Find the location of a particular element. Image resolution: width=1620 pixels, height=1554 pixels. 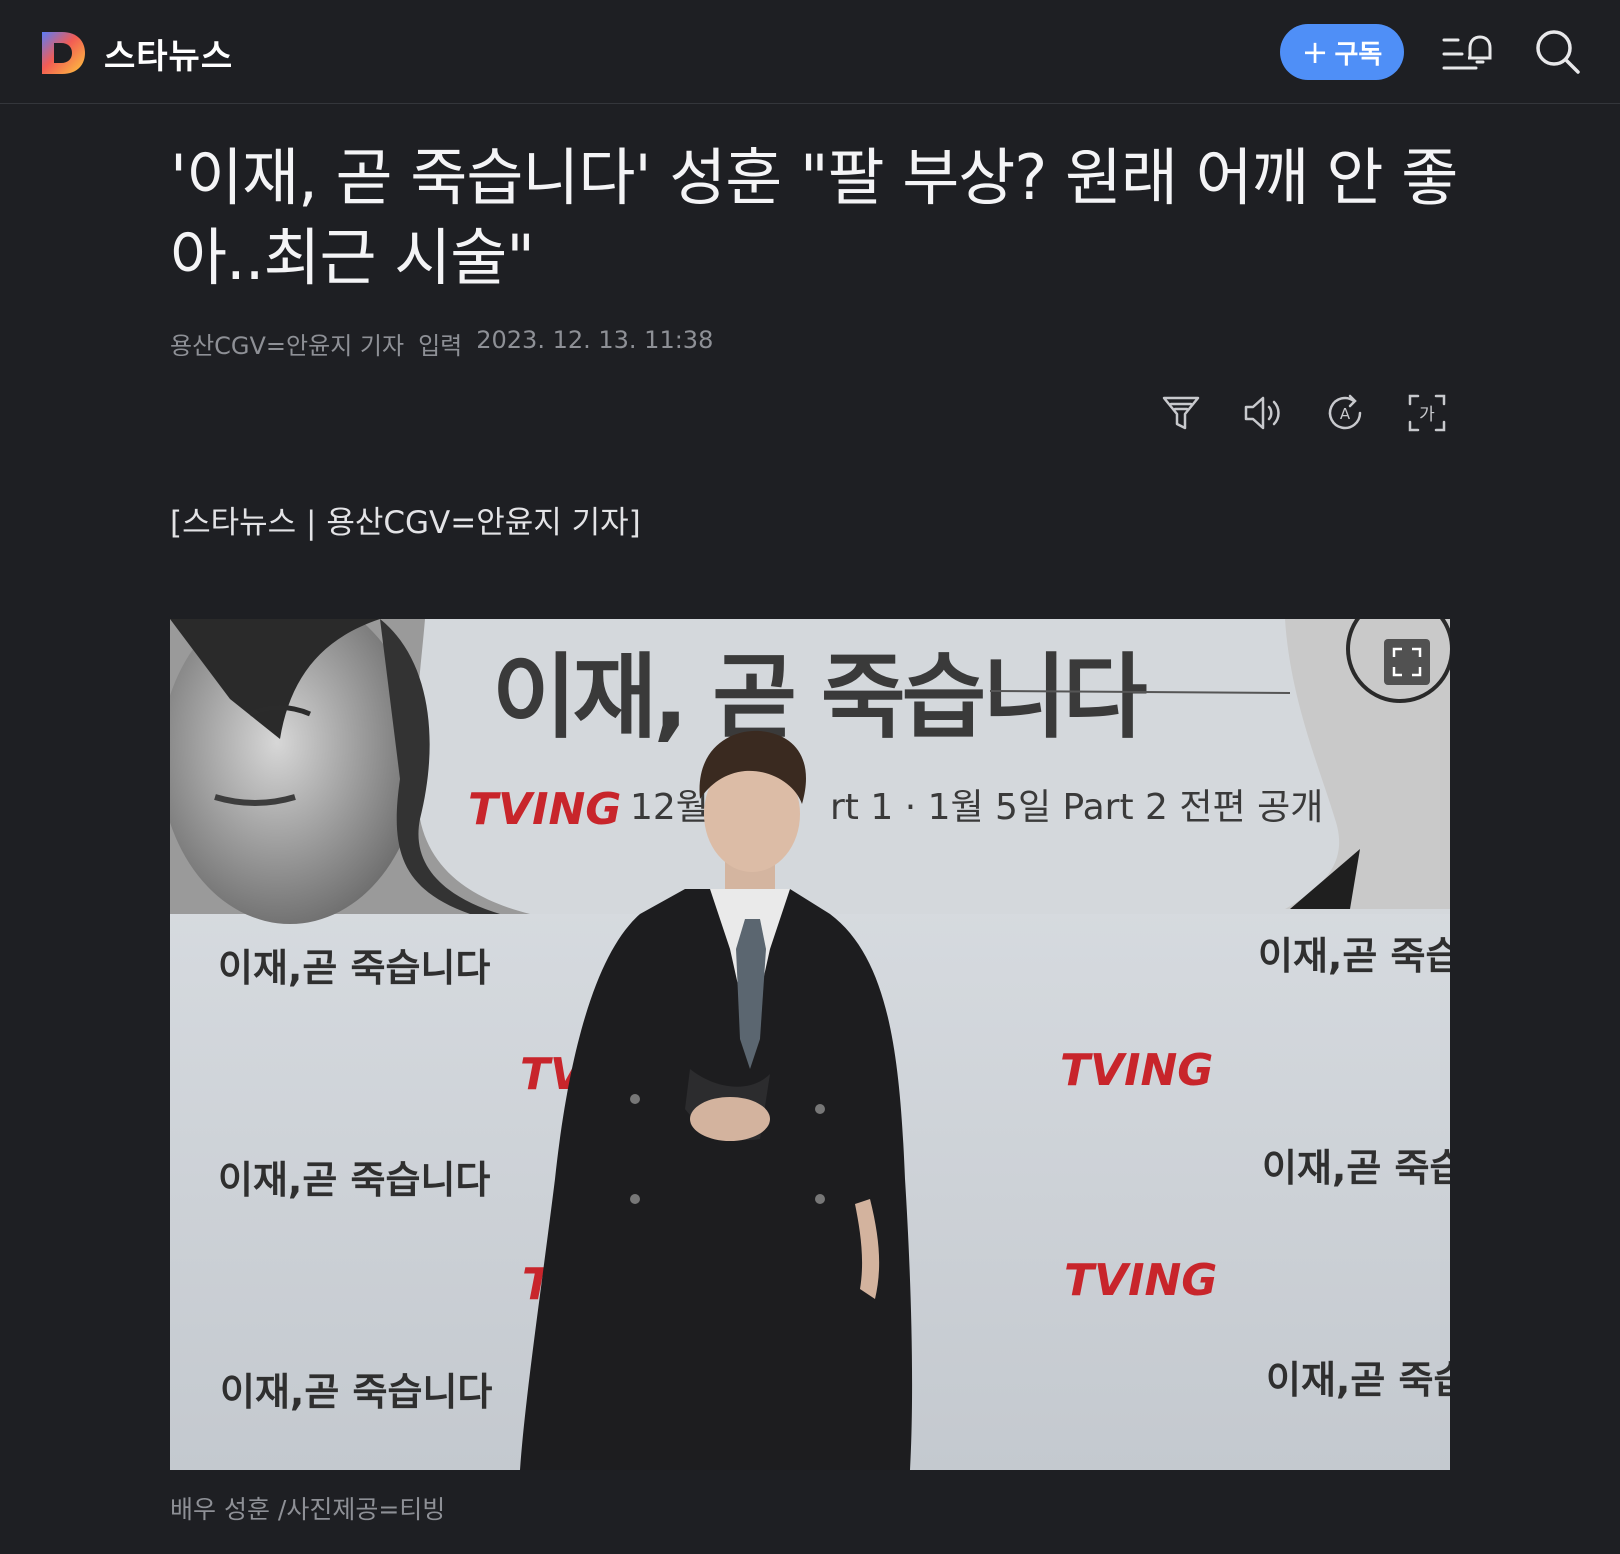

byline: 용산CGV=안윤지 기자 입력 2023. 12. 13. 11:38 is located at coordinates (441, 343).